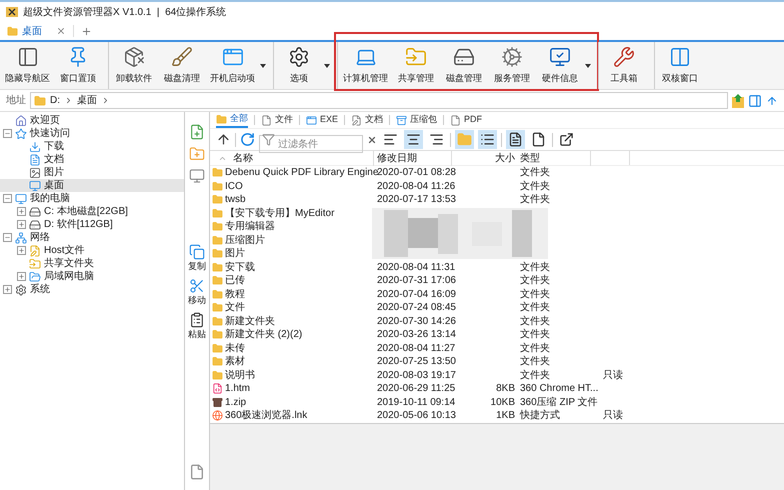  What do you see at coordinates (755, 101) in the screenshot?
I see `panel-icon` at bounding box center [755, 101].